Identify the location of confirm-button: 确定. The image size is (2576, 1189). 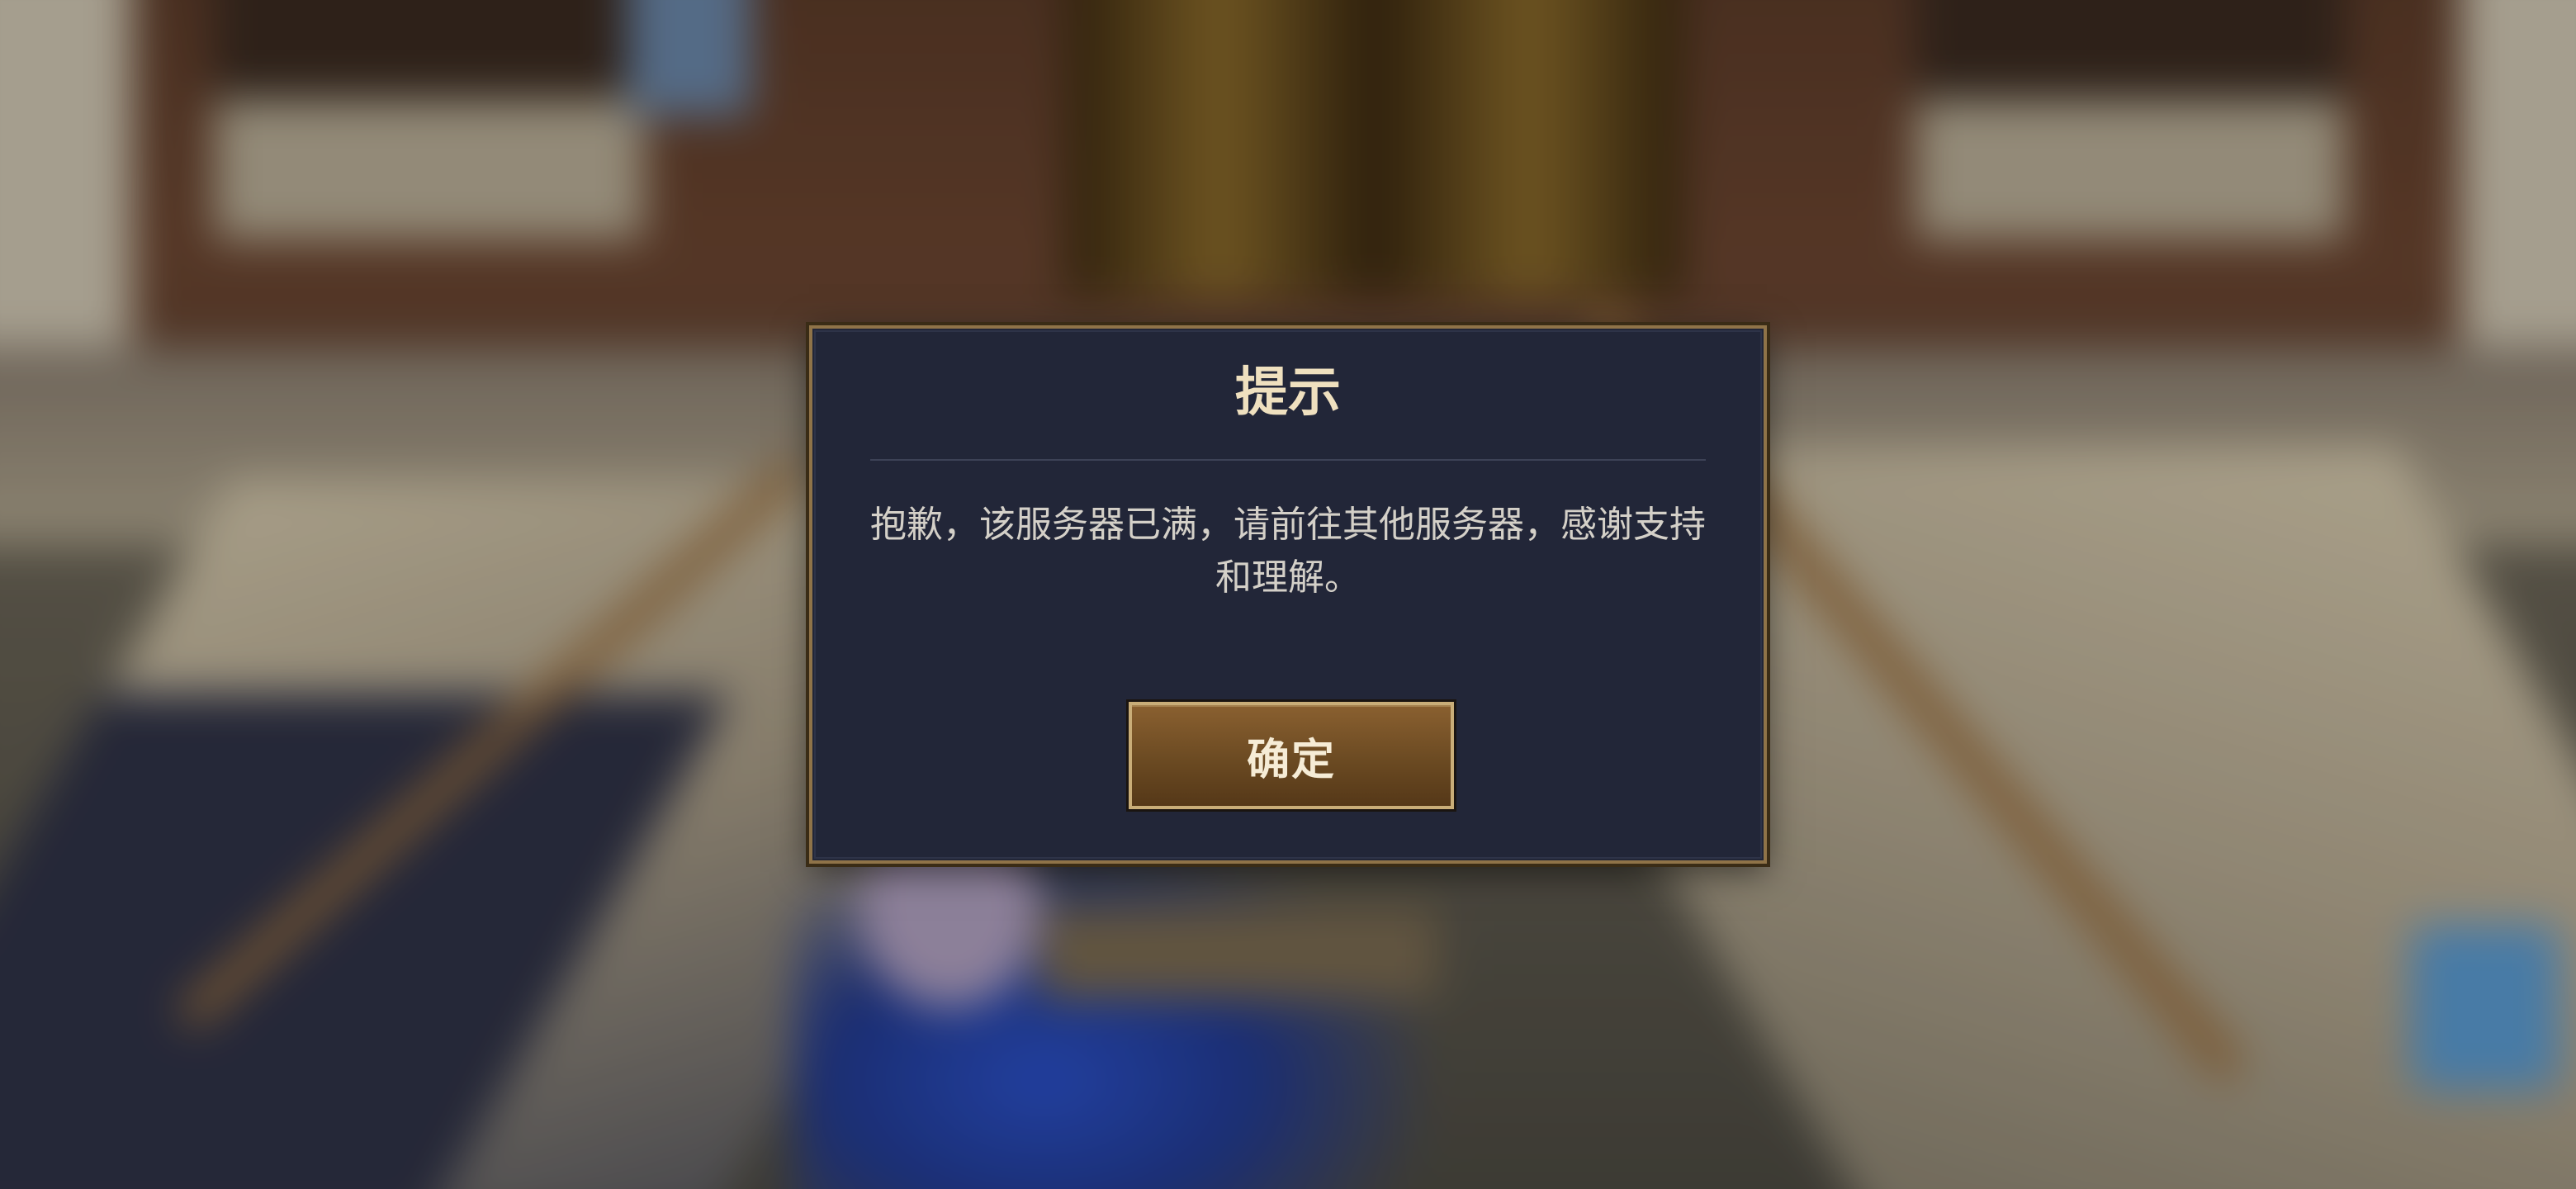
(1291, 755).